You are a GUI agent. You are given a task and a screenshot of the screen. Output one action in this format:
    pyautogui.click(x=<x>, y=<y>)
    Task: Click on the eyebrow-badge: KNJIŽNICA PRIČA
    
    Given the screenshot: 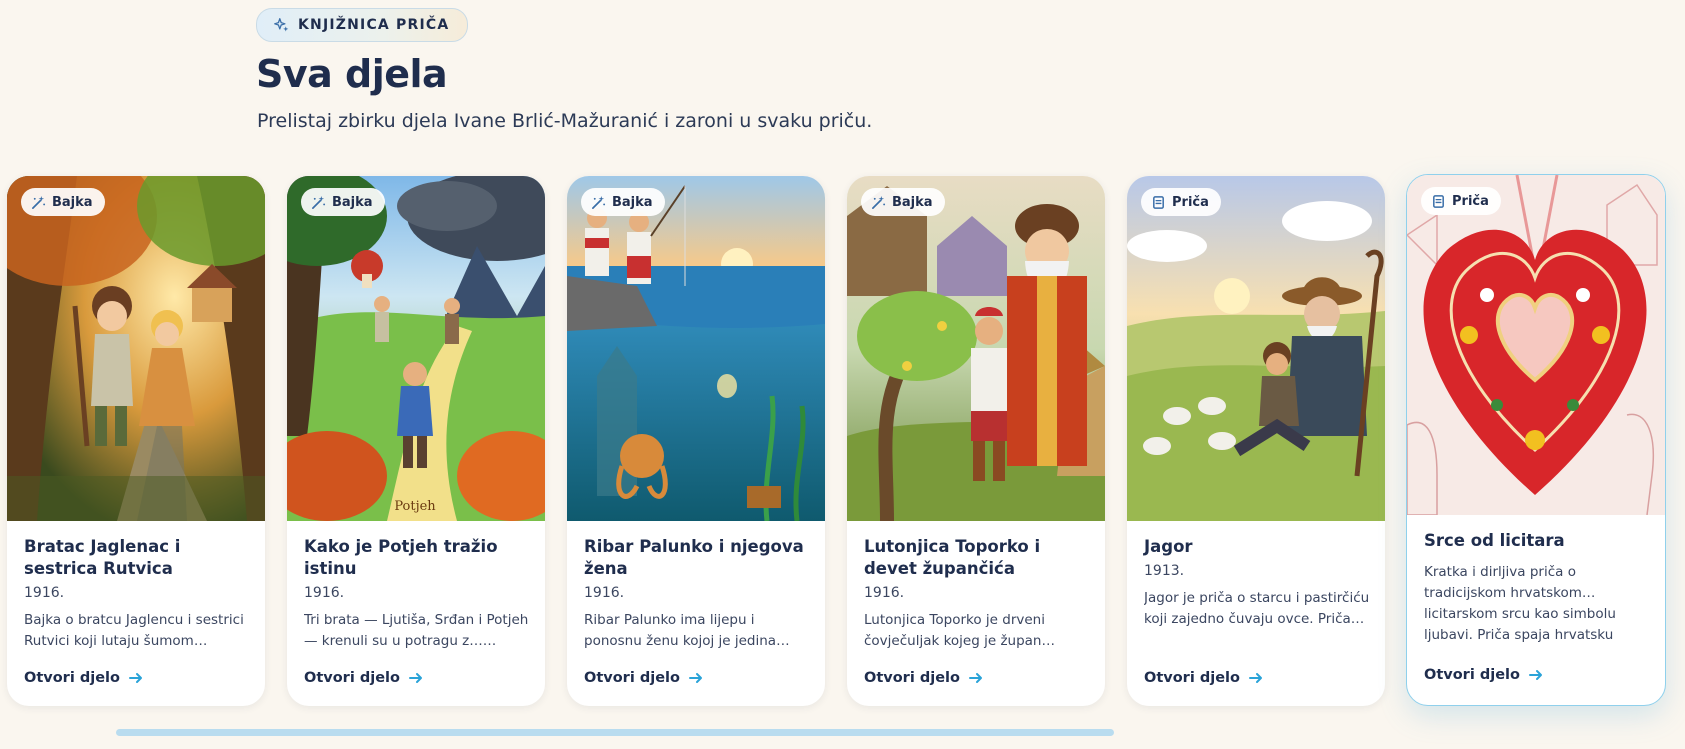 What is the action you would take?
    pyautogui.click(x=362, y=25)
    